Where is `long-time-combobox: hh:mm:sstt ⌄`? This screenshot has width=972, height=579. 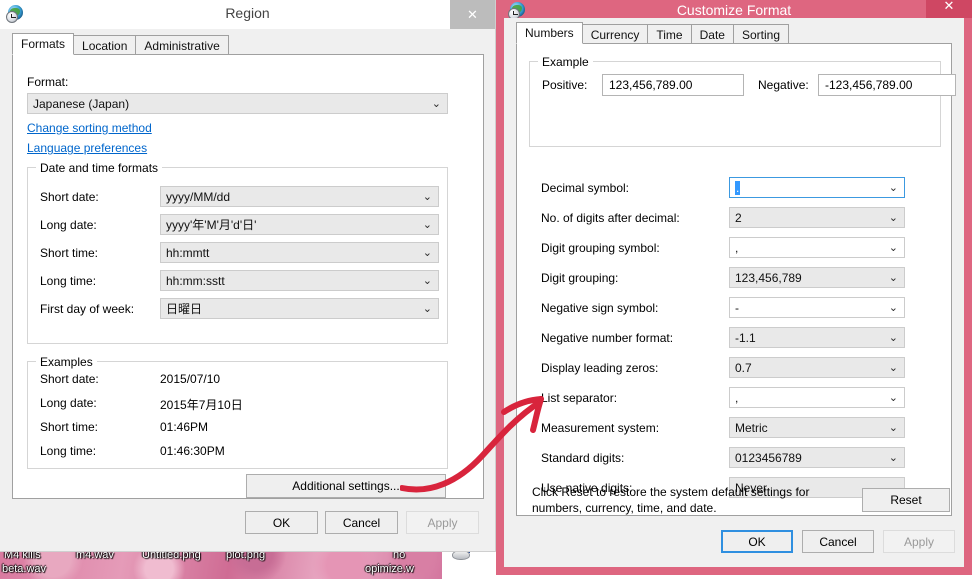 long-time-combobox: hh:mm:sstt ⌄ is located at coordinates (299, 280).